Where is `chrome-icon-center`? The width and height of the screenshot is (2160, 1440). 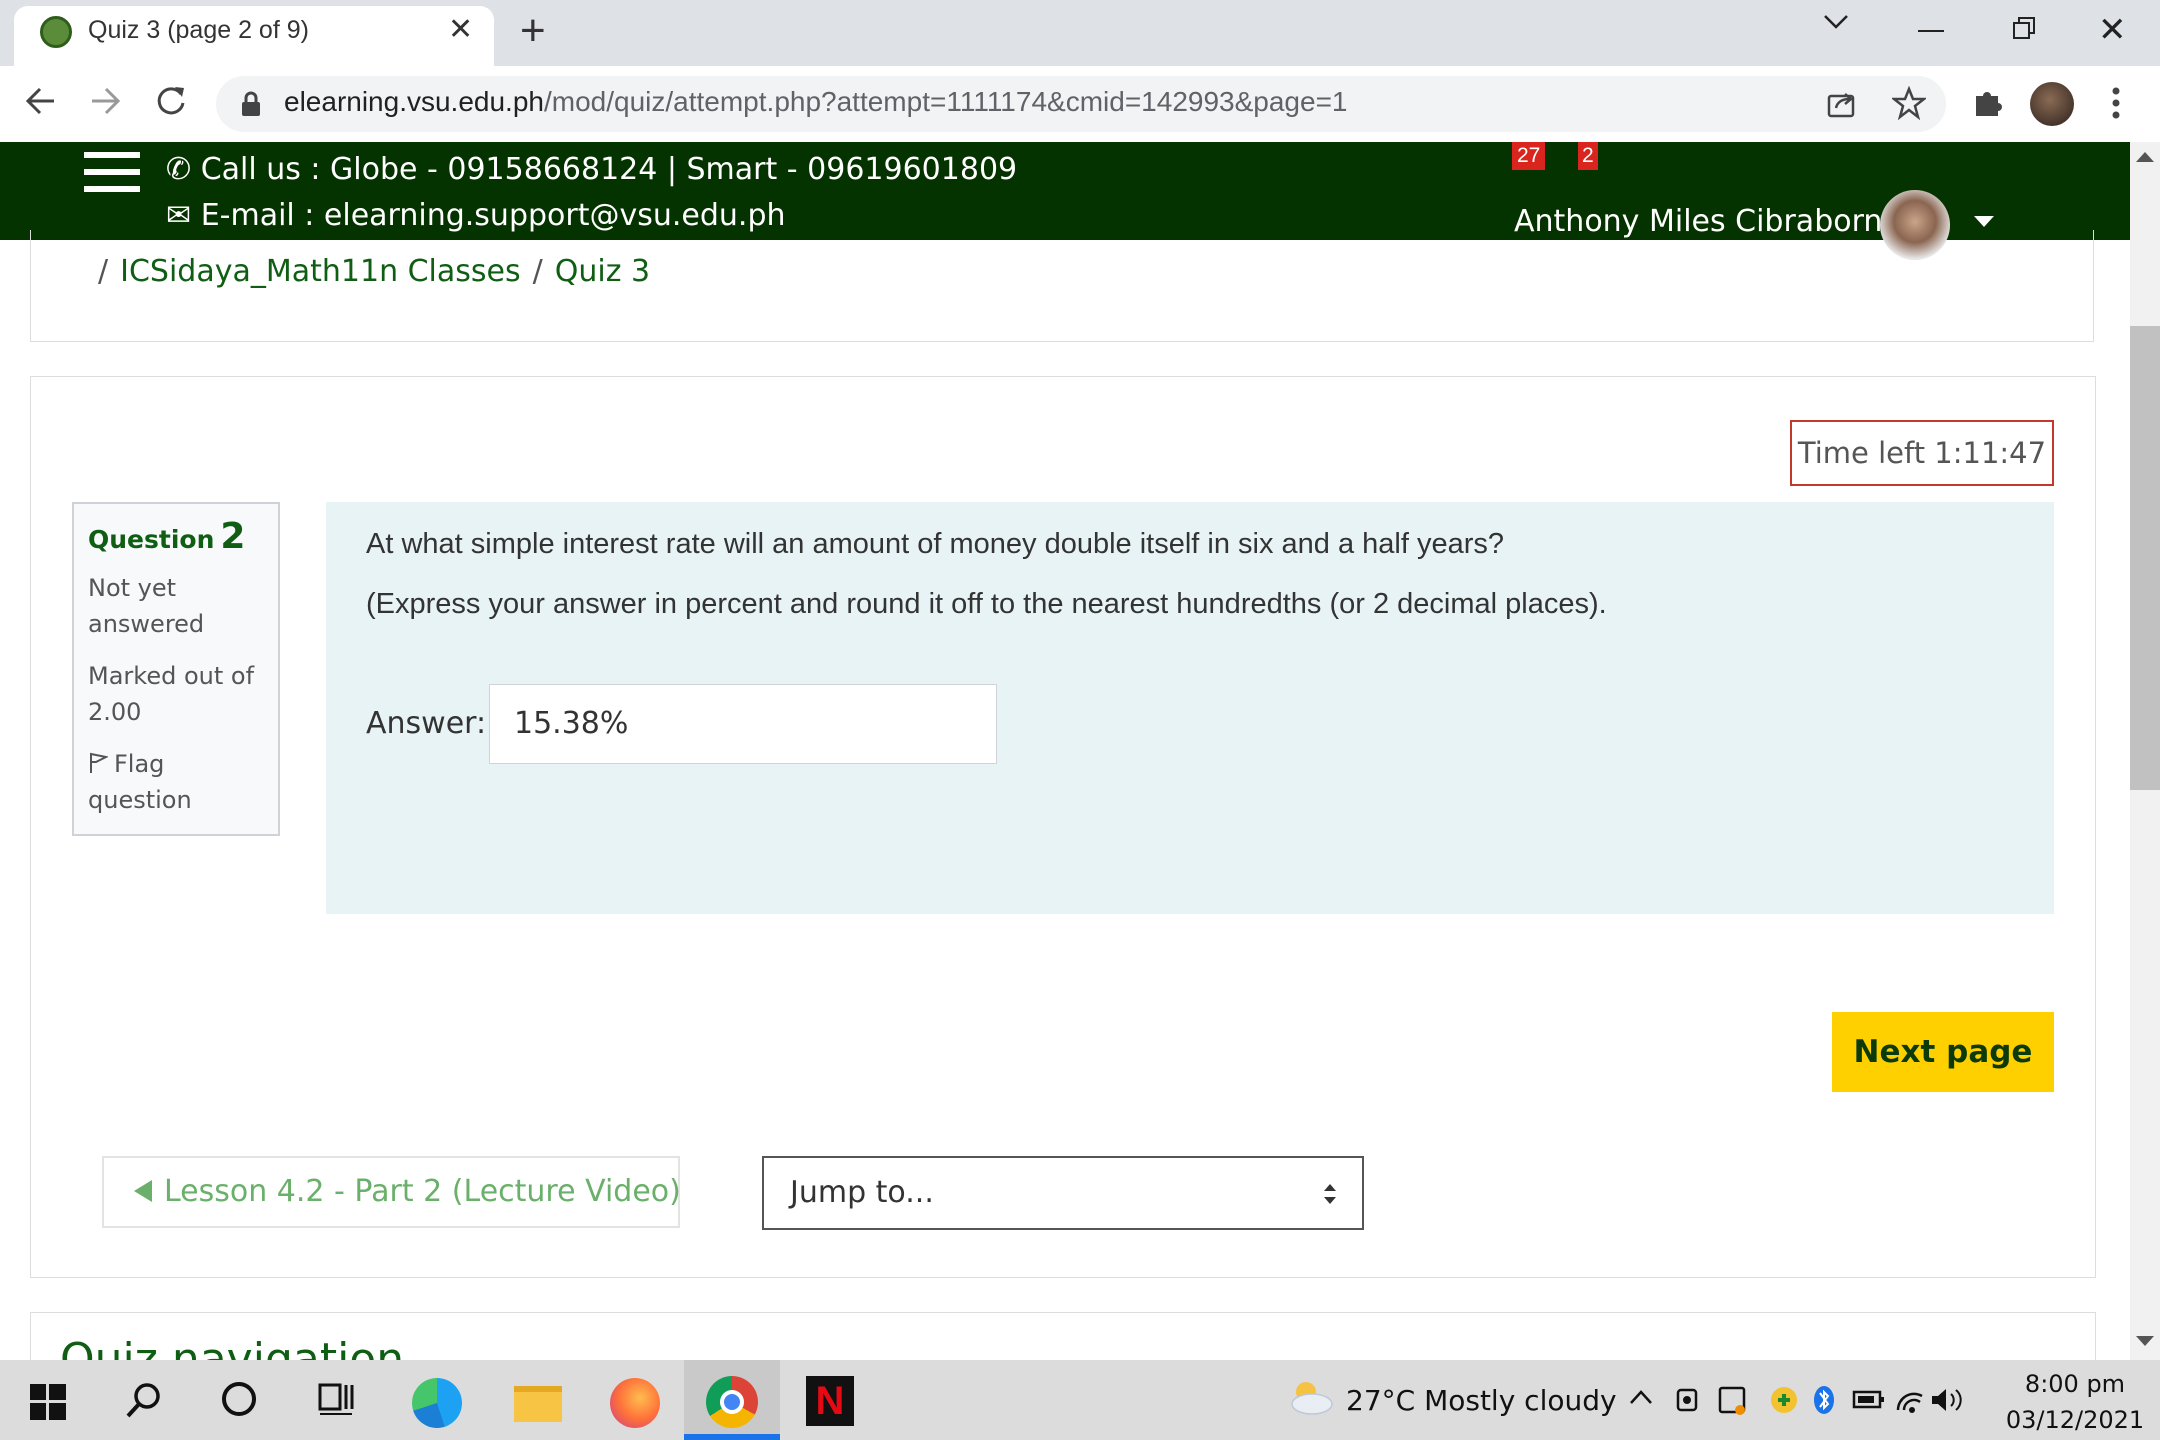
chrome-icon-center is located at coordinates (732, 1402).